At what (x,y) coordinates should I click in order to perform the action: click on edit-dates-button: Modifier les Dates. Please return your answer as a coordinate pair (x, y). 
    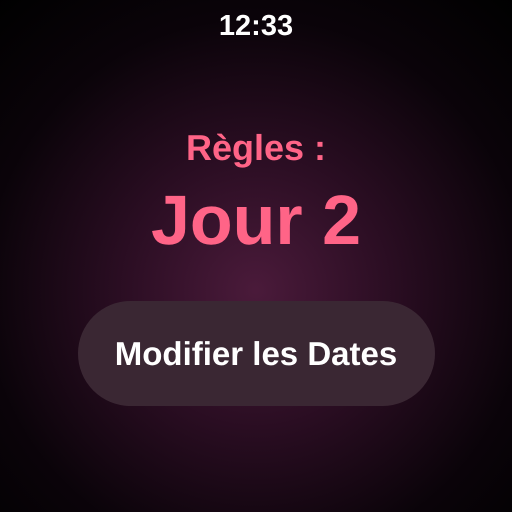
    Looking at the image, I should click on (256, 353).